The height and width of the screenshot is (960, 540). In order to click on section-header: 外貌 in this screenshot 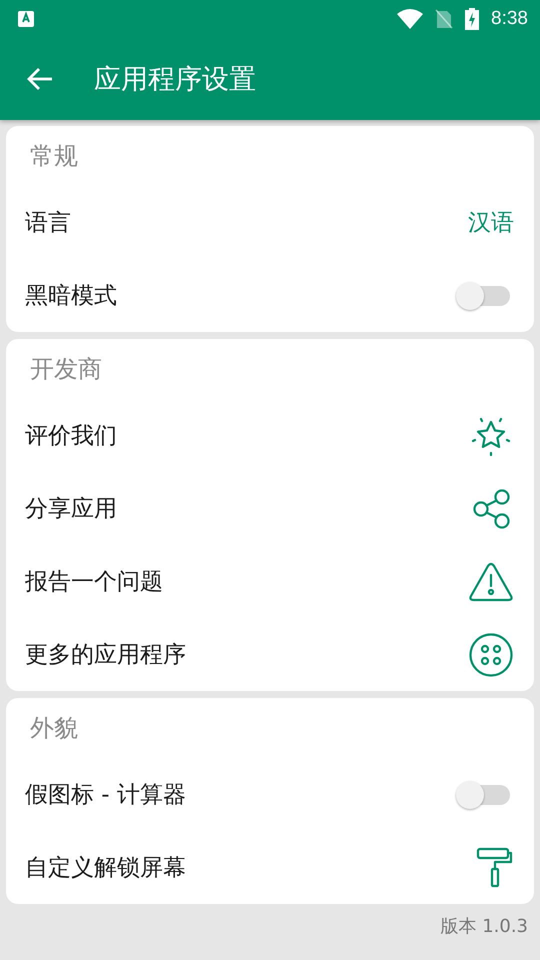, I will do `click(54, 728)`.